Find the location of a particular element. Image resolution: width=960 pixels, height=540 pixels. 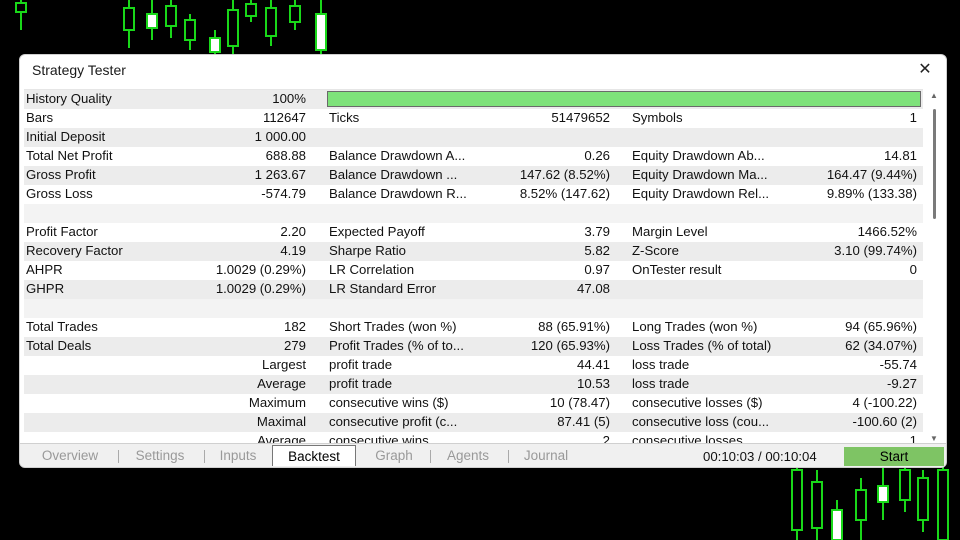

report-row: Initial Deposit 1 000.00 is located at coordinates (473, 137).